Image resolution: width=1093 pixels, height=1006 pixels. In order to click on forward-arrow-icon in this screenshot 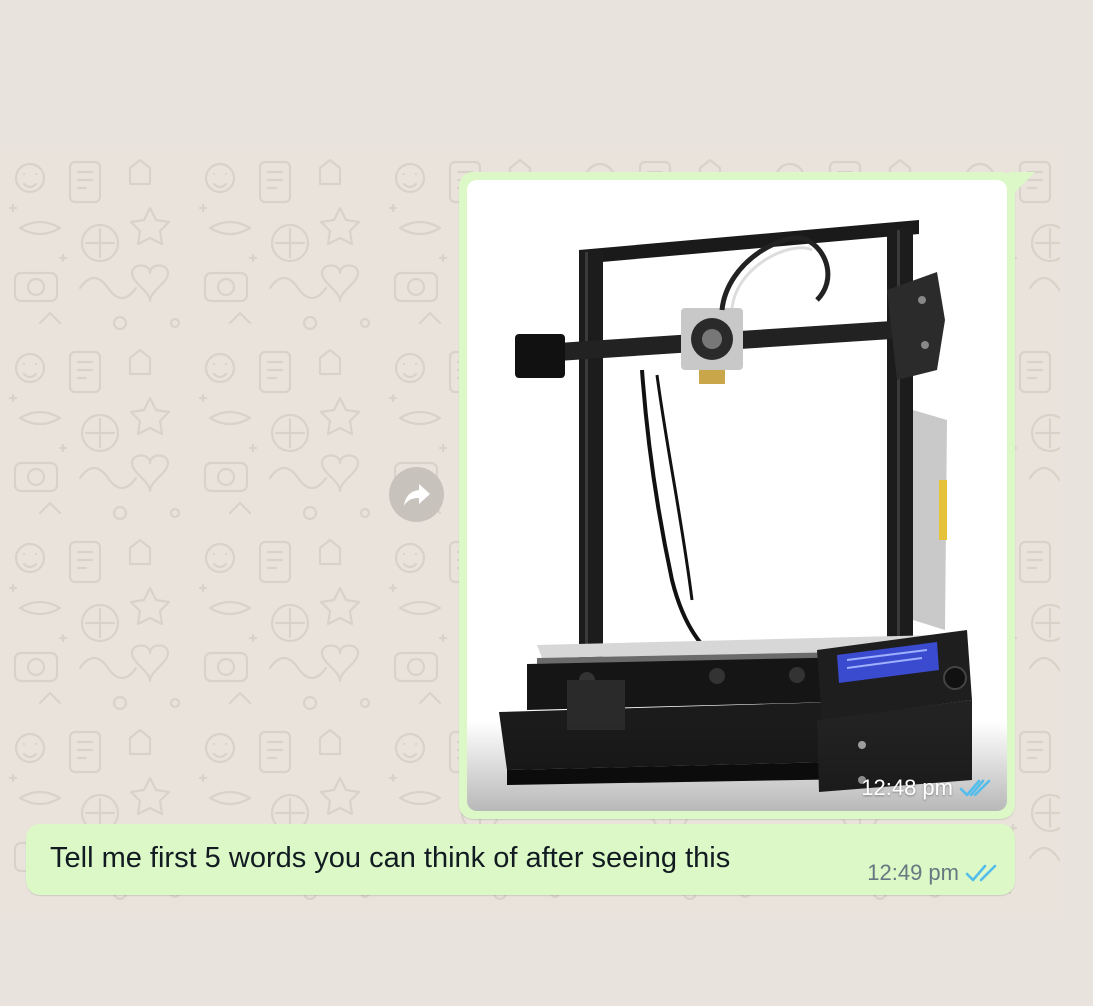, I will do `click(416, 494)`.